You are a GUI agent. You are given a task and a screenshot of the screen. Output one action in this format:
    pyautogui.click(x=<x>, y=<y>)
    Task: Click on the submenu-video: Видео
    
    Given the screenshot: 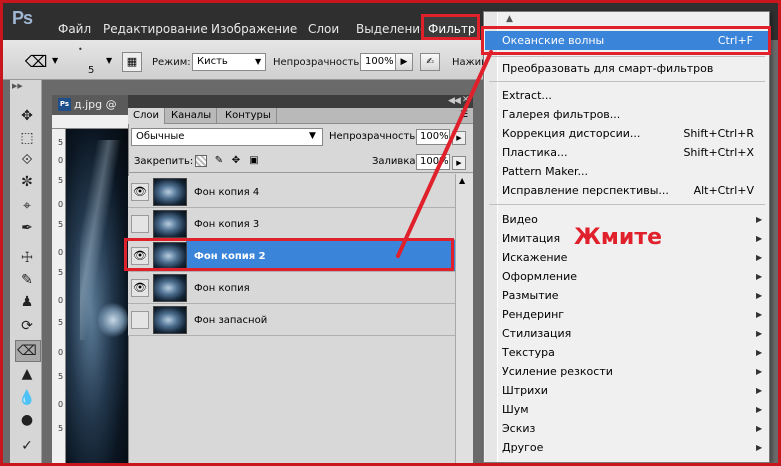 What is the action you would take?
    pyautogui.click(x=520, y=219)
    